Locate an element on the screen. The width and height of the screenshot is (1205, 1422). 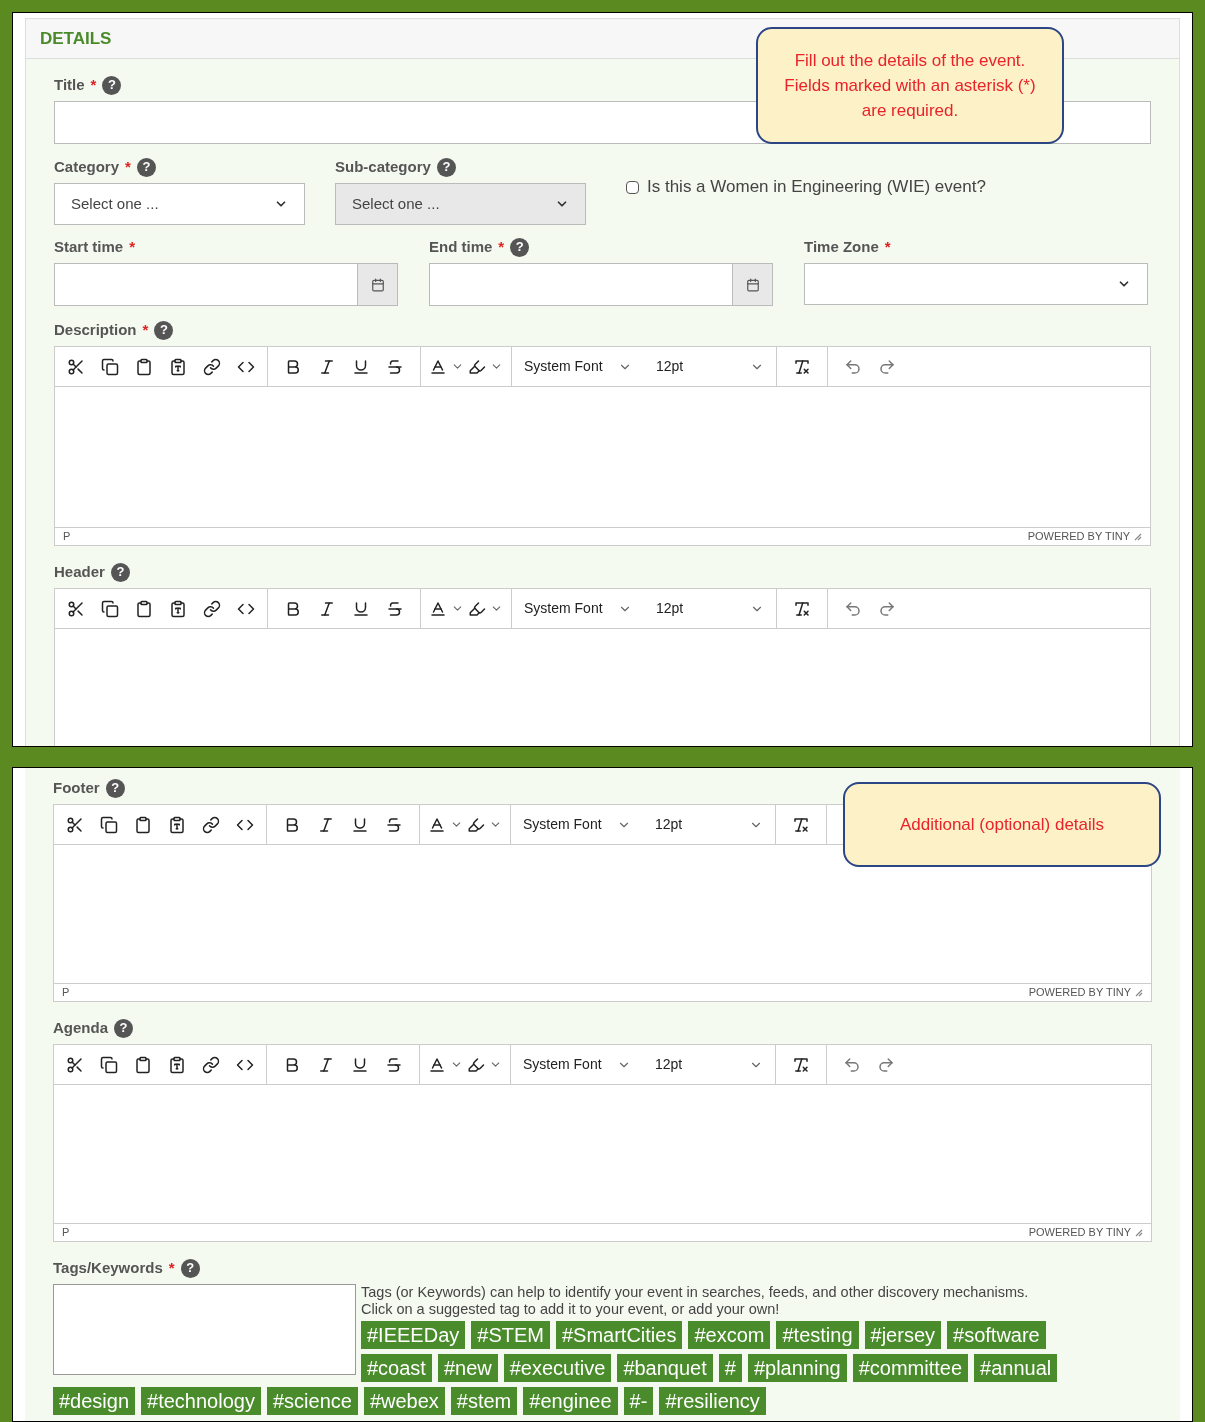
tag-chip: #executive is located at coordinates (557, 1368).